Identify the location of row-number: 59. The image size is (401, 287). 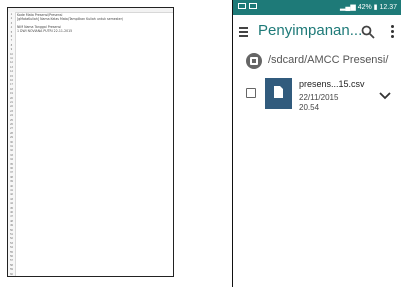
(11, 270).